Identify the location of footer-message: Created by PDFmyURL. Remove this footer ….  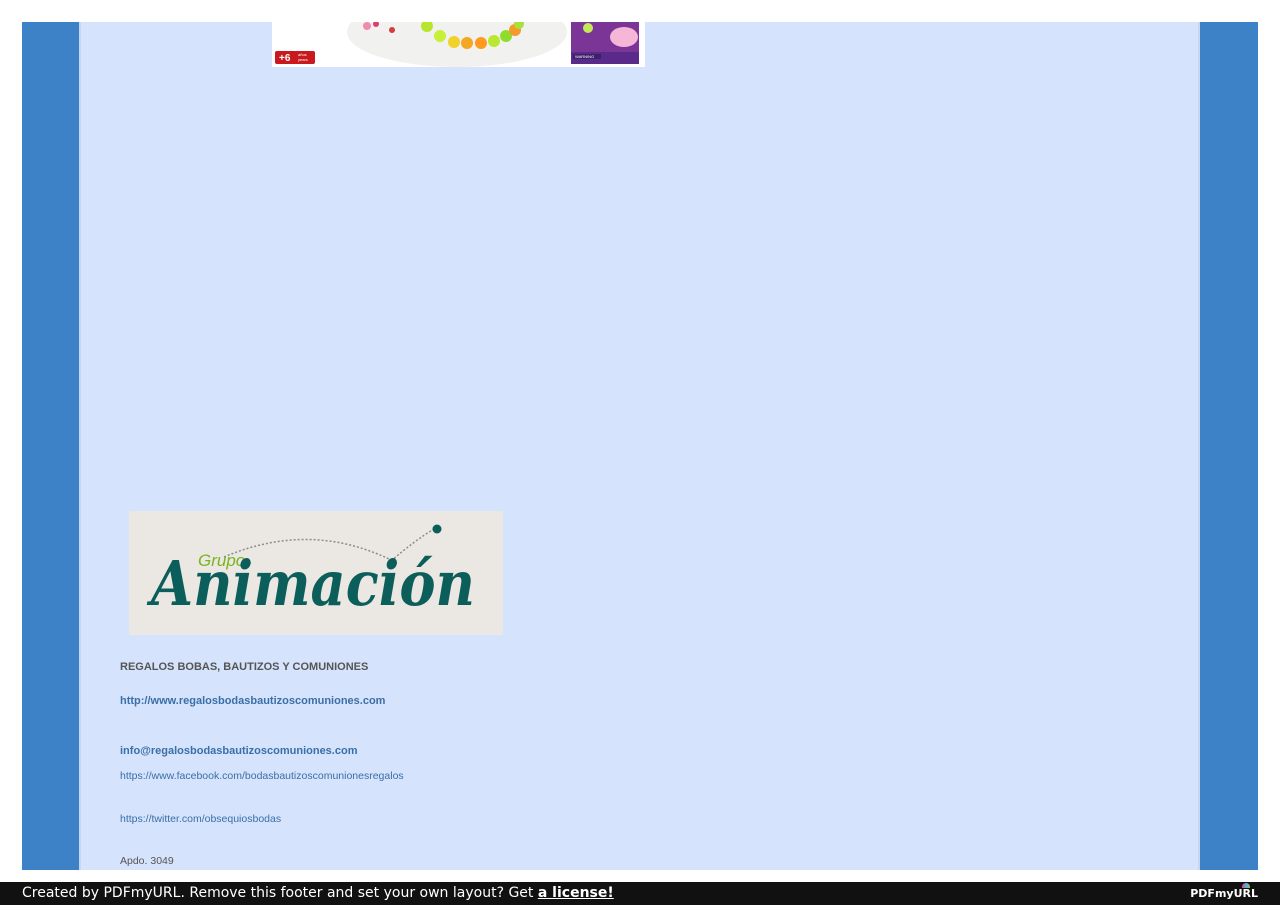
(318, 893).